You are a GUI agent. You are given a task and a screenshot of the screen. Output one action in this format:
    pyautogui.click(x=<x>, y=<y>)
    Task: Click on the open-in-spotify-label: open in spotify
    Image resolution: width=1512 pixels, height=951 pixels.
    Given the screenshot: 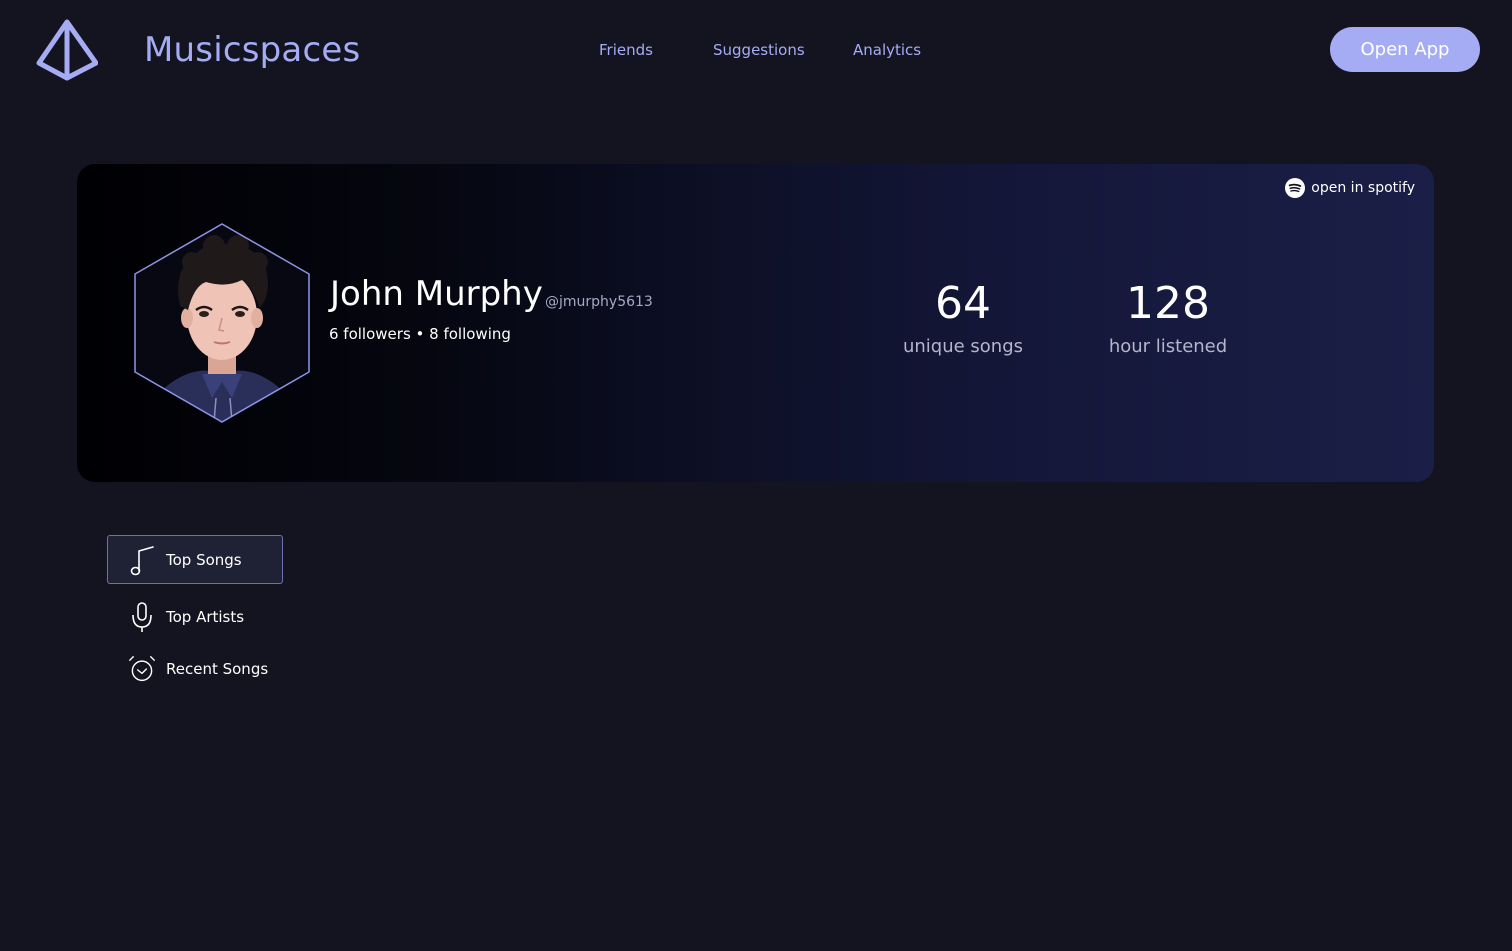 What is the action you would take?
    pyautogui.click(x=1363, y=188)
    